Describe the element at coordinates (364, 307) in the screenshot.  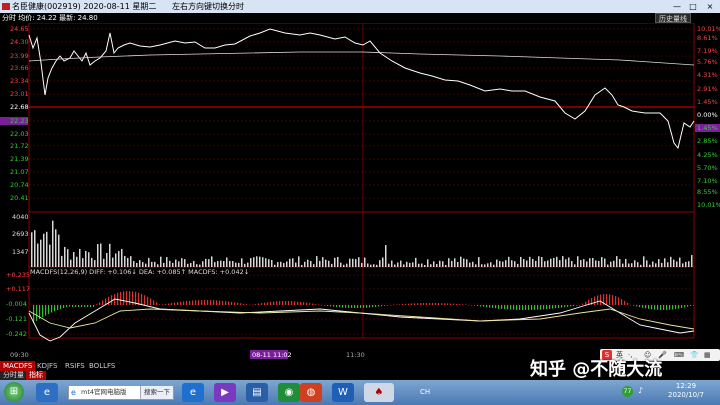
I see `macd-histogram` at that location.